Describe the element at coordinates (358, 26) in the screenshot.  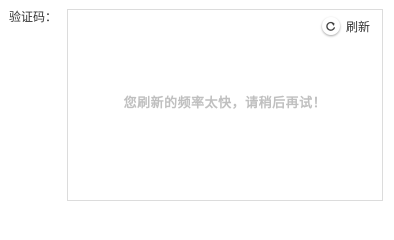
I see `refresh-label: 刷新` at that location.